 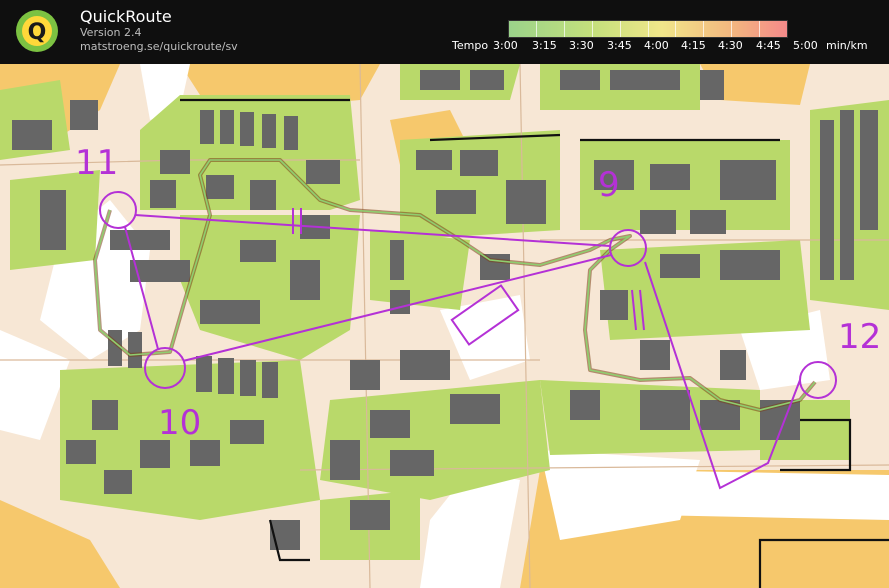 I want to click on control-number-12: 12, so click(x=859, y=337).